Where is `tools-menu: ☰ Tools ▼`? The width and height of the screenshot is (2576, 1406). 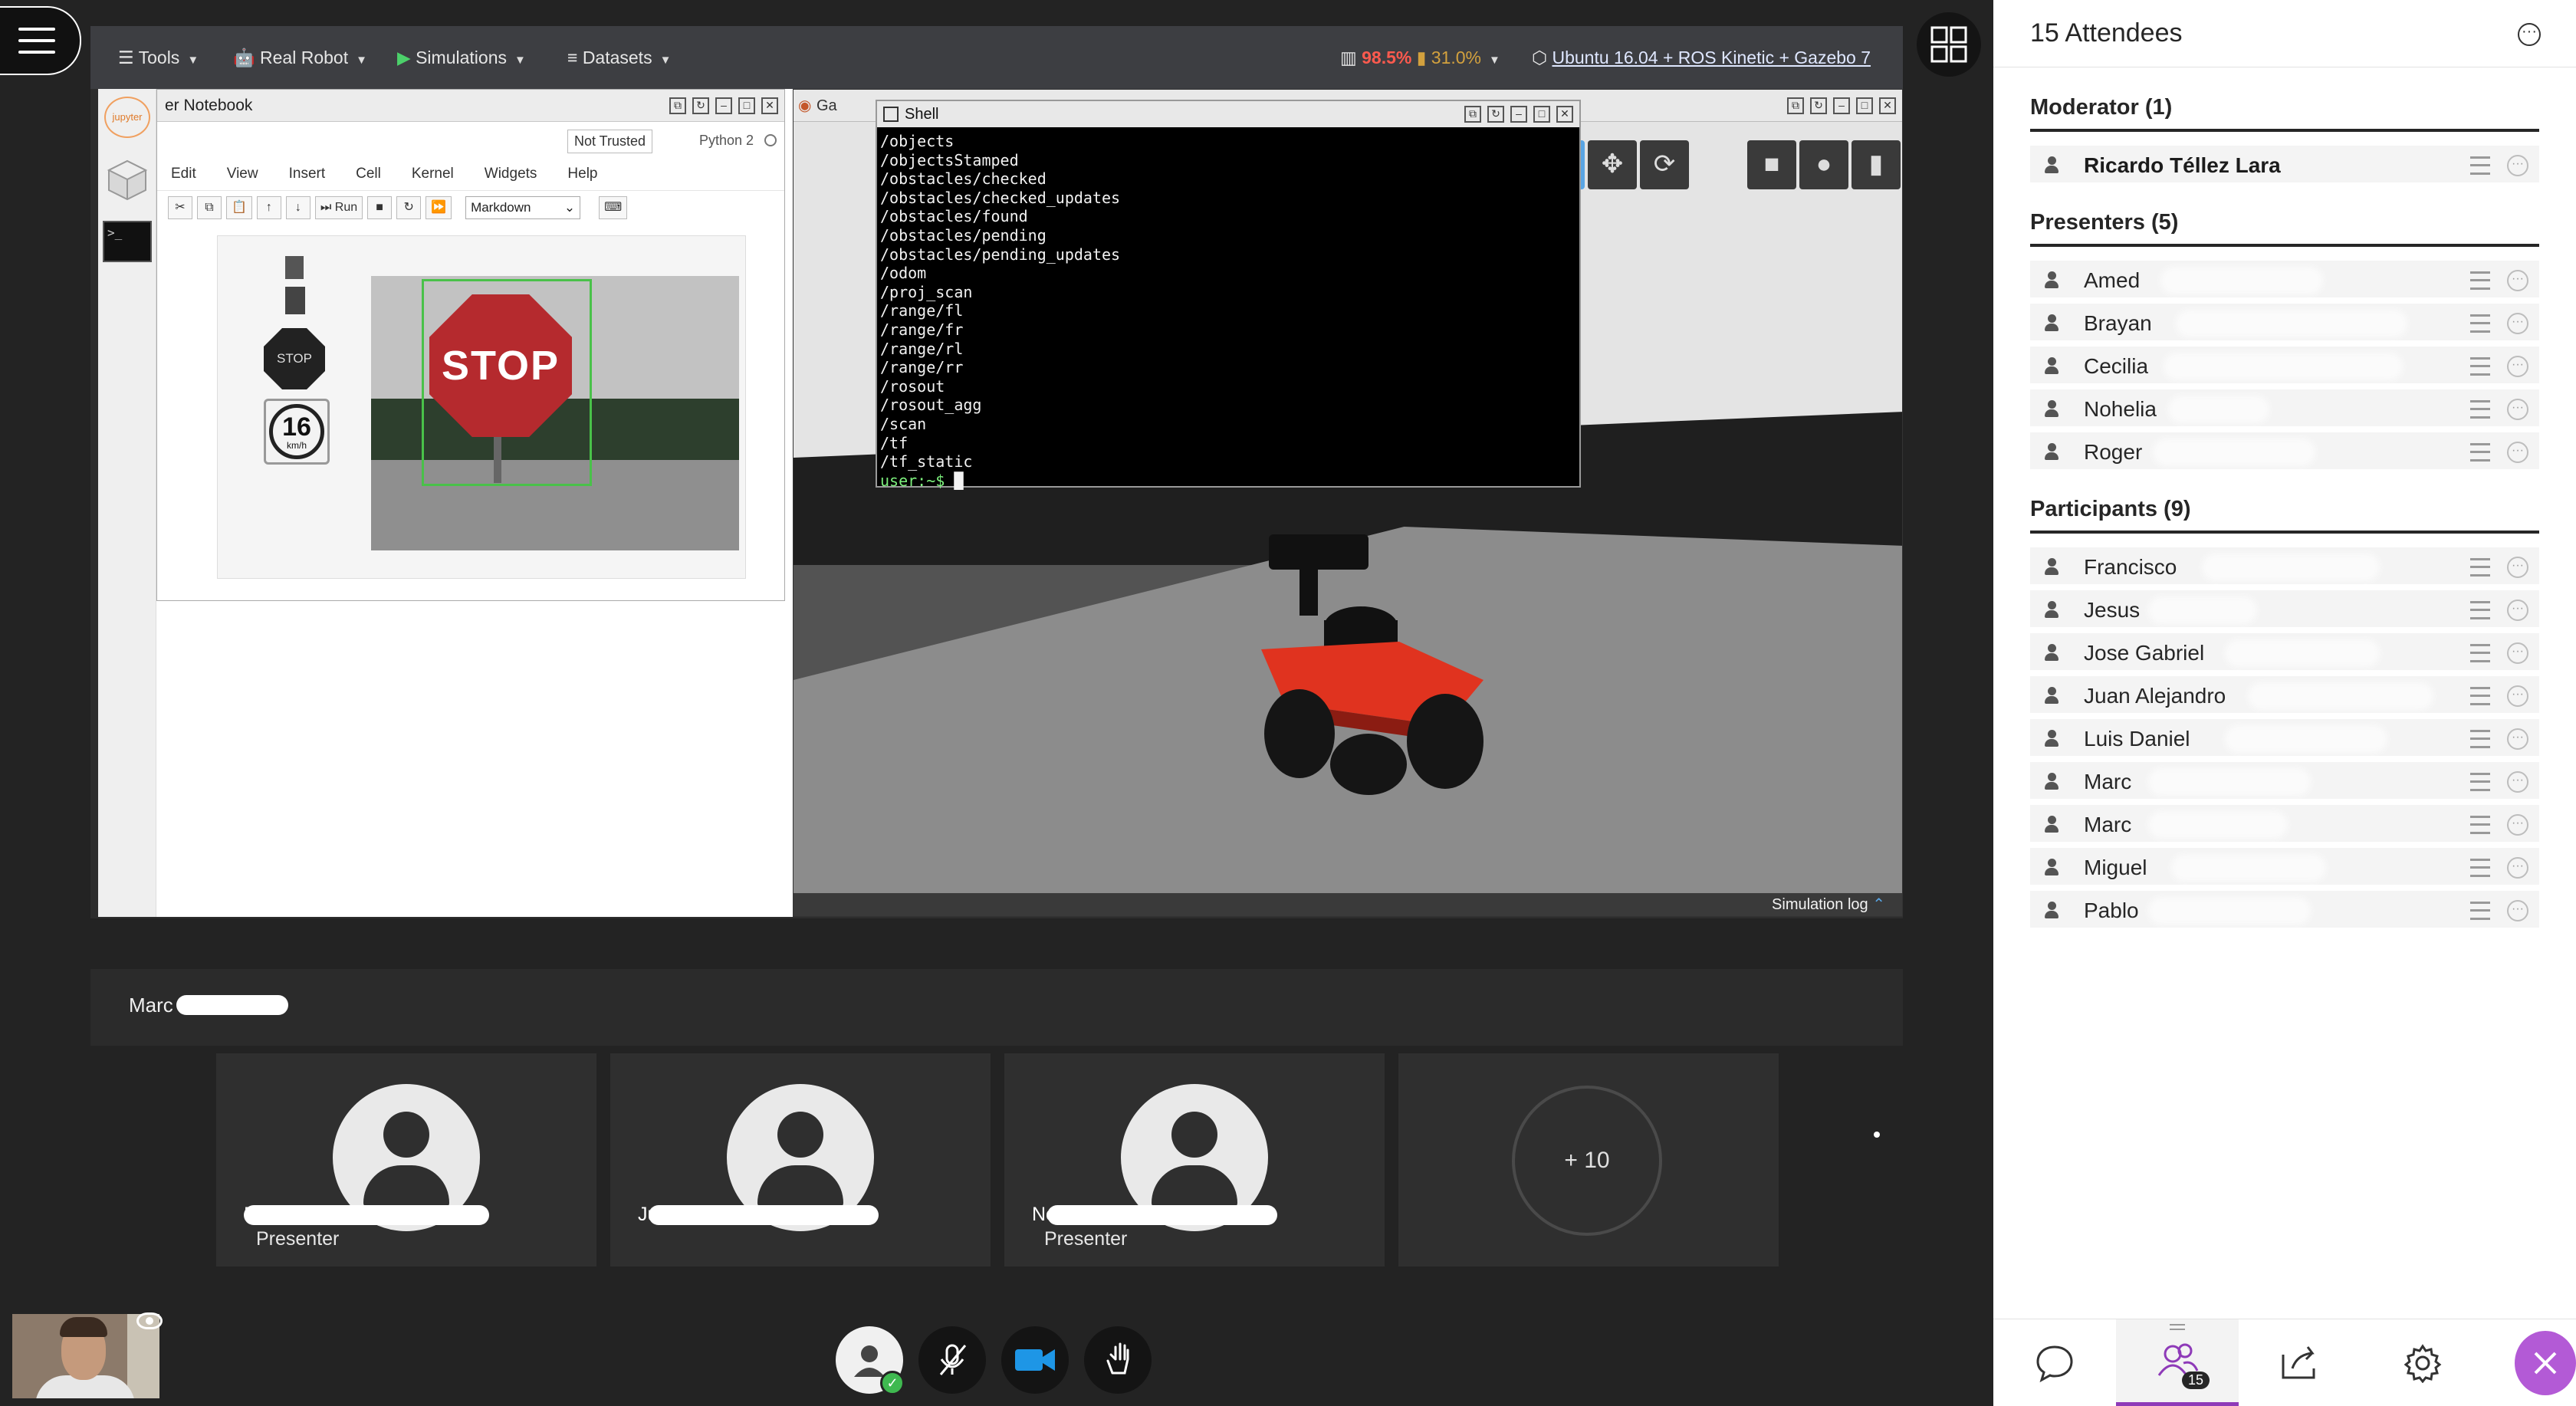
tools-menu: ☰ Tools ▼ is located at coordinates (159, 58).